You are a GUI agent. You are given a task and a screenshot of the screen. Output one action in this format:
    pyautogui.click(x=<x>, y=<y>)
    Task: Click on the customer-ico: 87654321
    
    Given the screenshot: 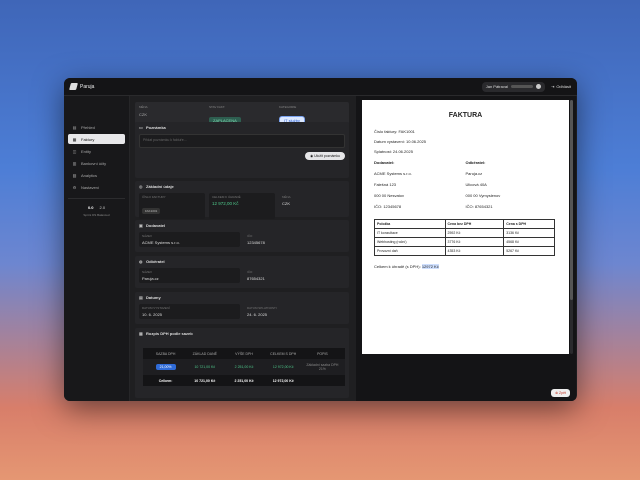 What is the action you would take?
    pyautogui.click(x=256, y=278)
    